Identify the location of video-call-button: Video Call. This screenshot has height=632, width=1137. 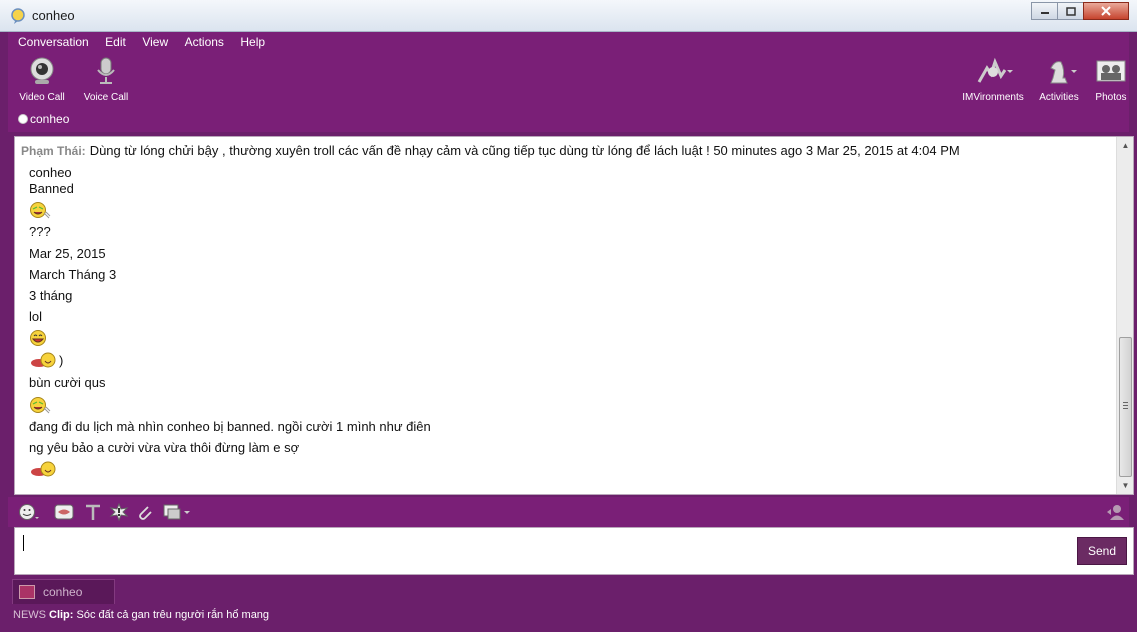
(42, 79).